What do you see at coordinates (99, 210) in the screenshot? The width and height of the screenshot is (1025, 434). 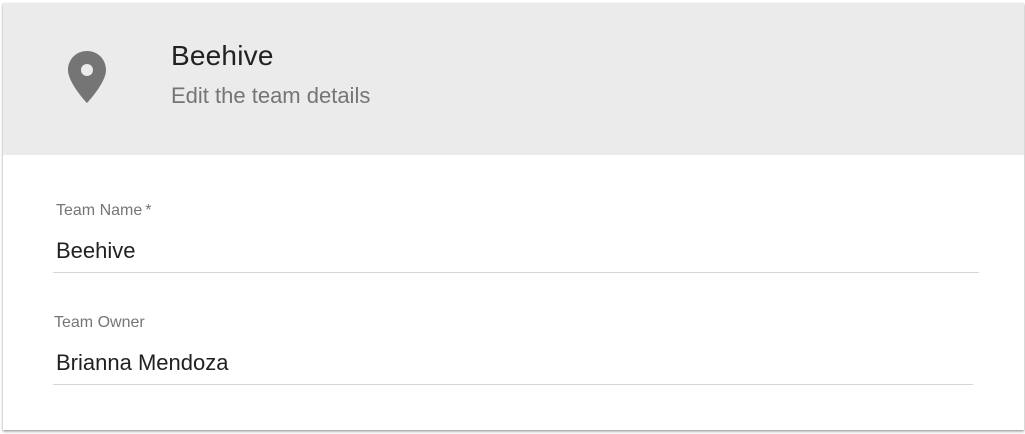 I see `team-name-label-text: Team Name` at bounding box center [99, 210].